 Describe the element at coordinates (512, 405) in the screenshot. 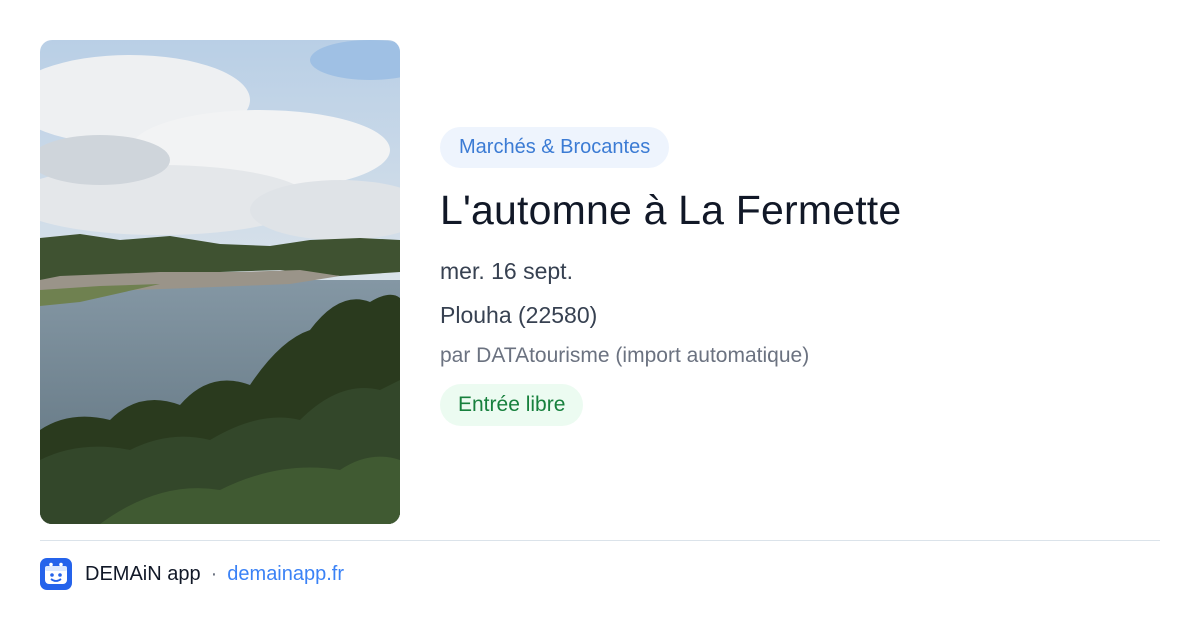

I see `price-badge: Entrée libre` at that location.